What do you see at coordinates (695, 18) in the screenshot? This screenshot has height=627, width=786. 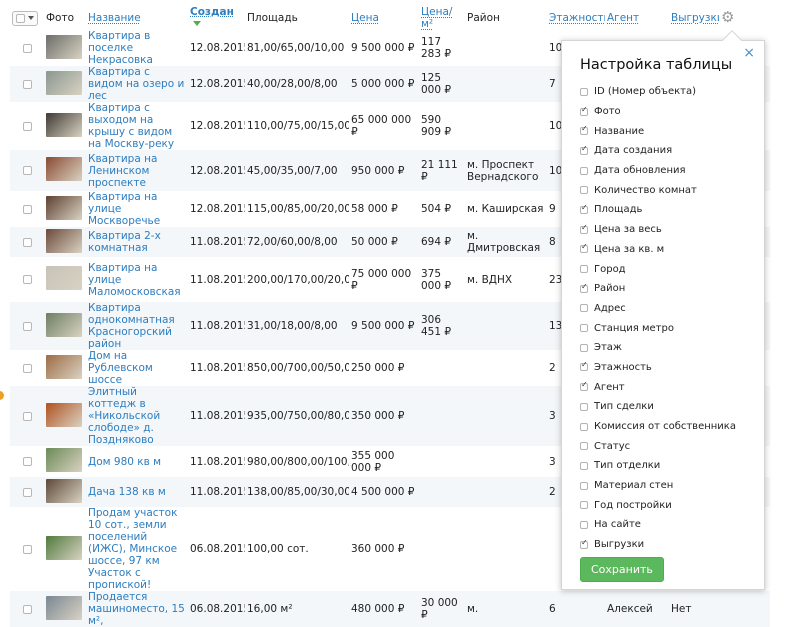 I see `col-exports-sort: Выгрузки` at bounding box center [695, 18].